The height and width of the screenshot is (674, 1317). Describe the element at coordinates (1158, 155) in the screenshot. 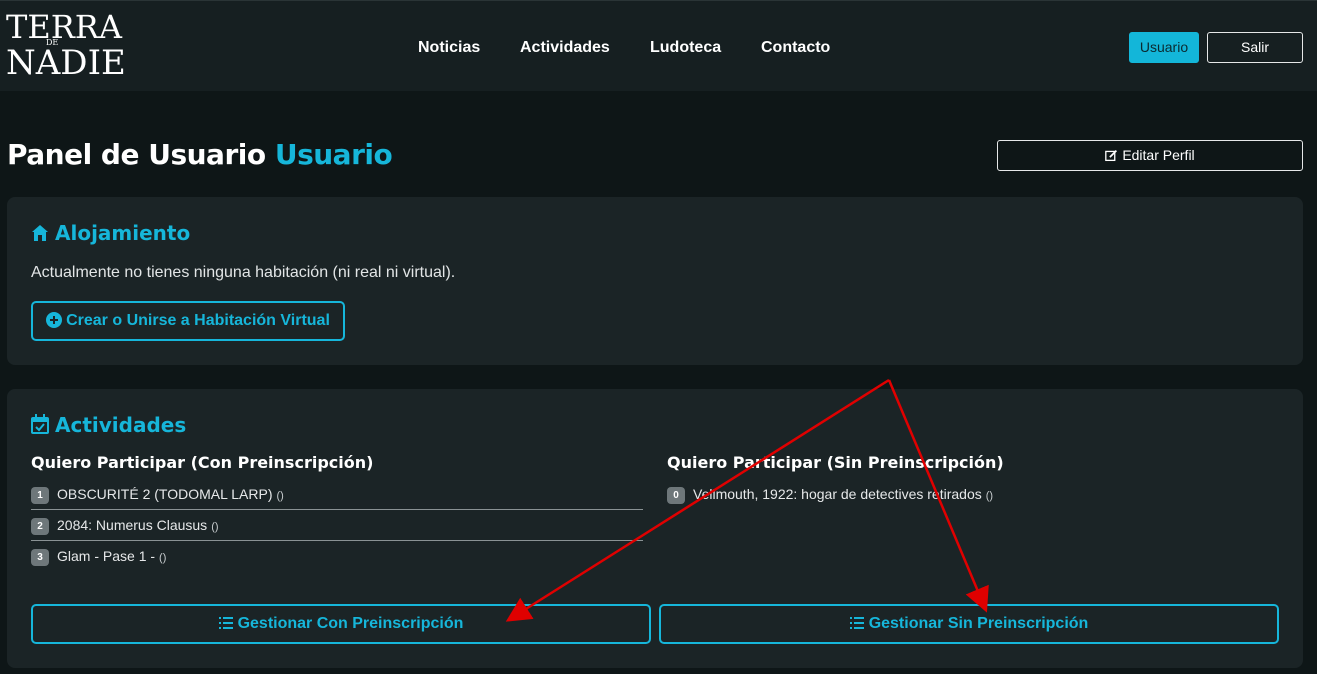

I see `edit-profile-label: Editar Perfil` at that location.